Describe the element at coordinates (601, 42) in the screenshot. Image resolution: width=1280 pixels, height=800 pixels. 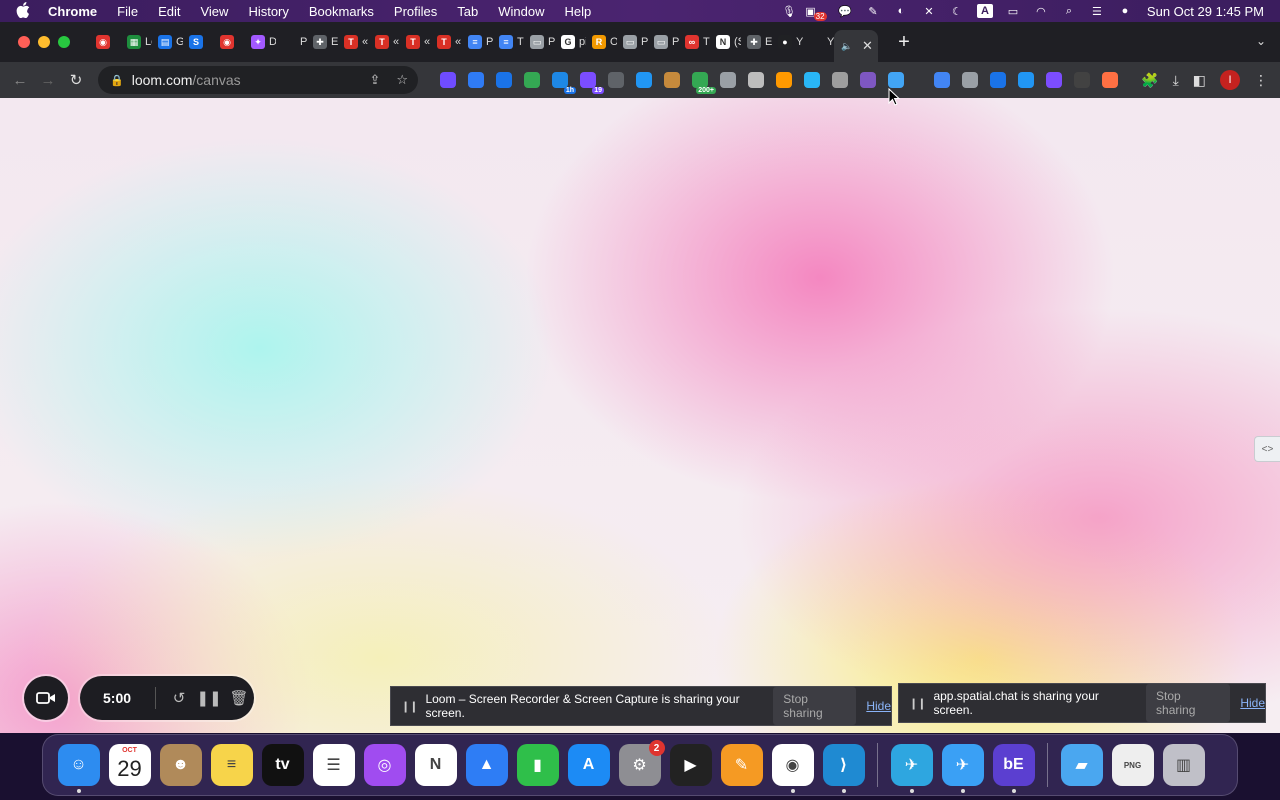
I see `tab-16: R Or` at that location.